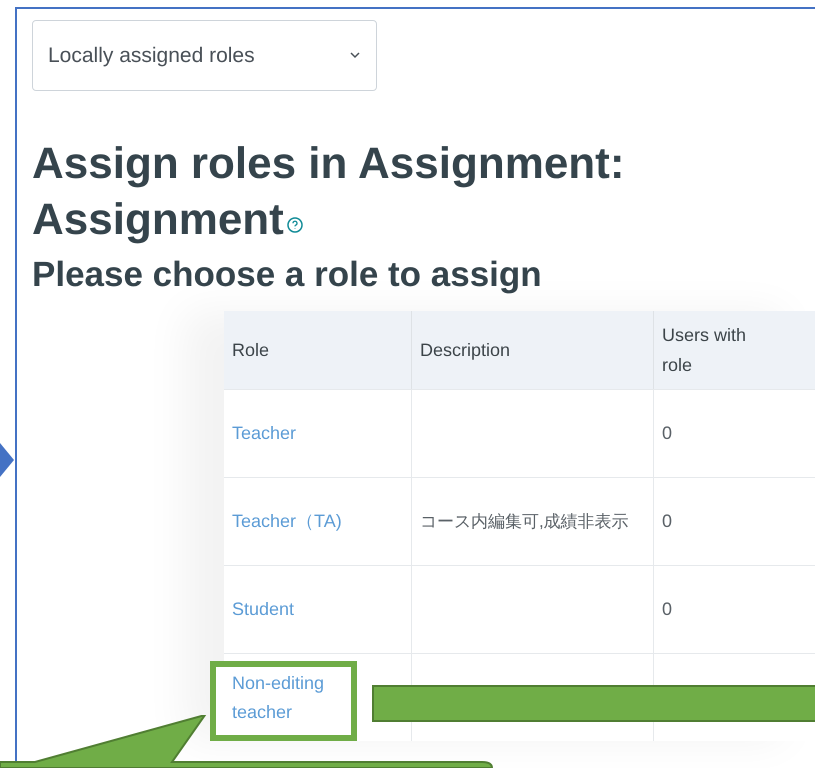 The image size is (815, 768). What do you see at coordinates (524, 521) in the screenshot?
I see `role-description: コース内編集可,成績非表示` at bounding box center [524, 521].